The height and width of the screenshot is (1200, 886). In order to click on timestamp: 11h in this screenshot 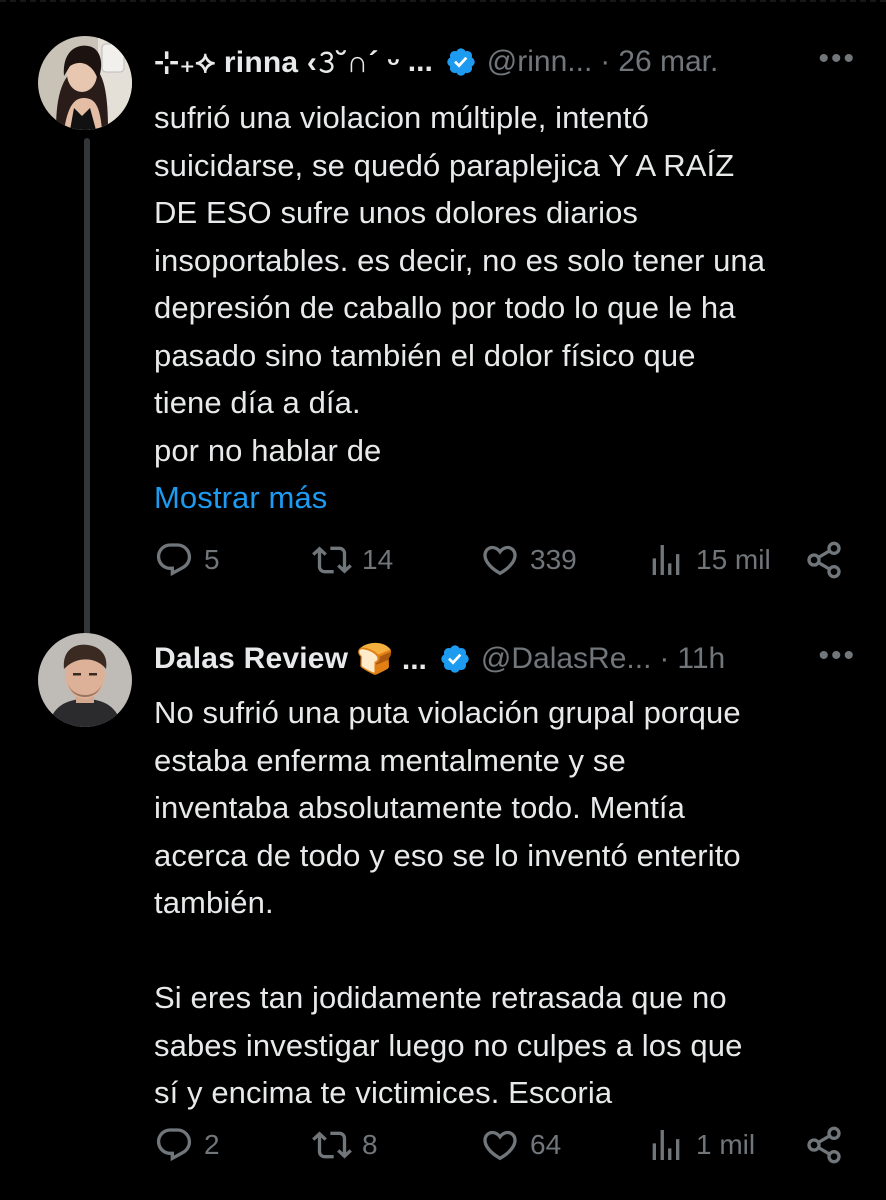, I will do `click(701, 659)`.